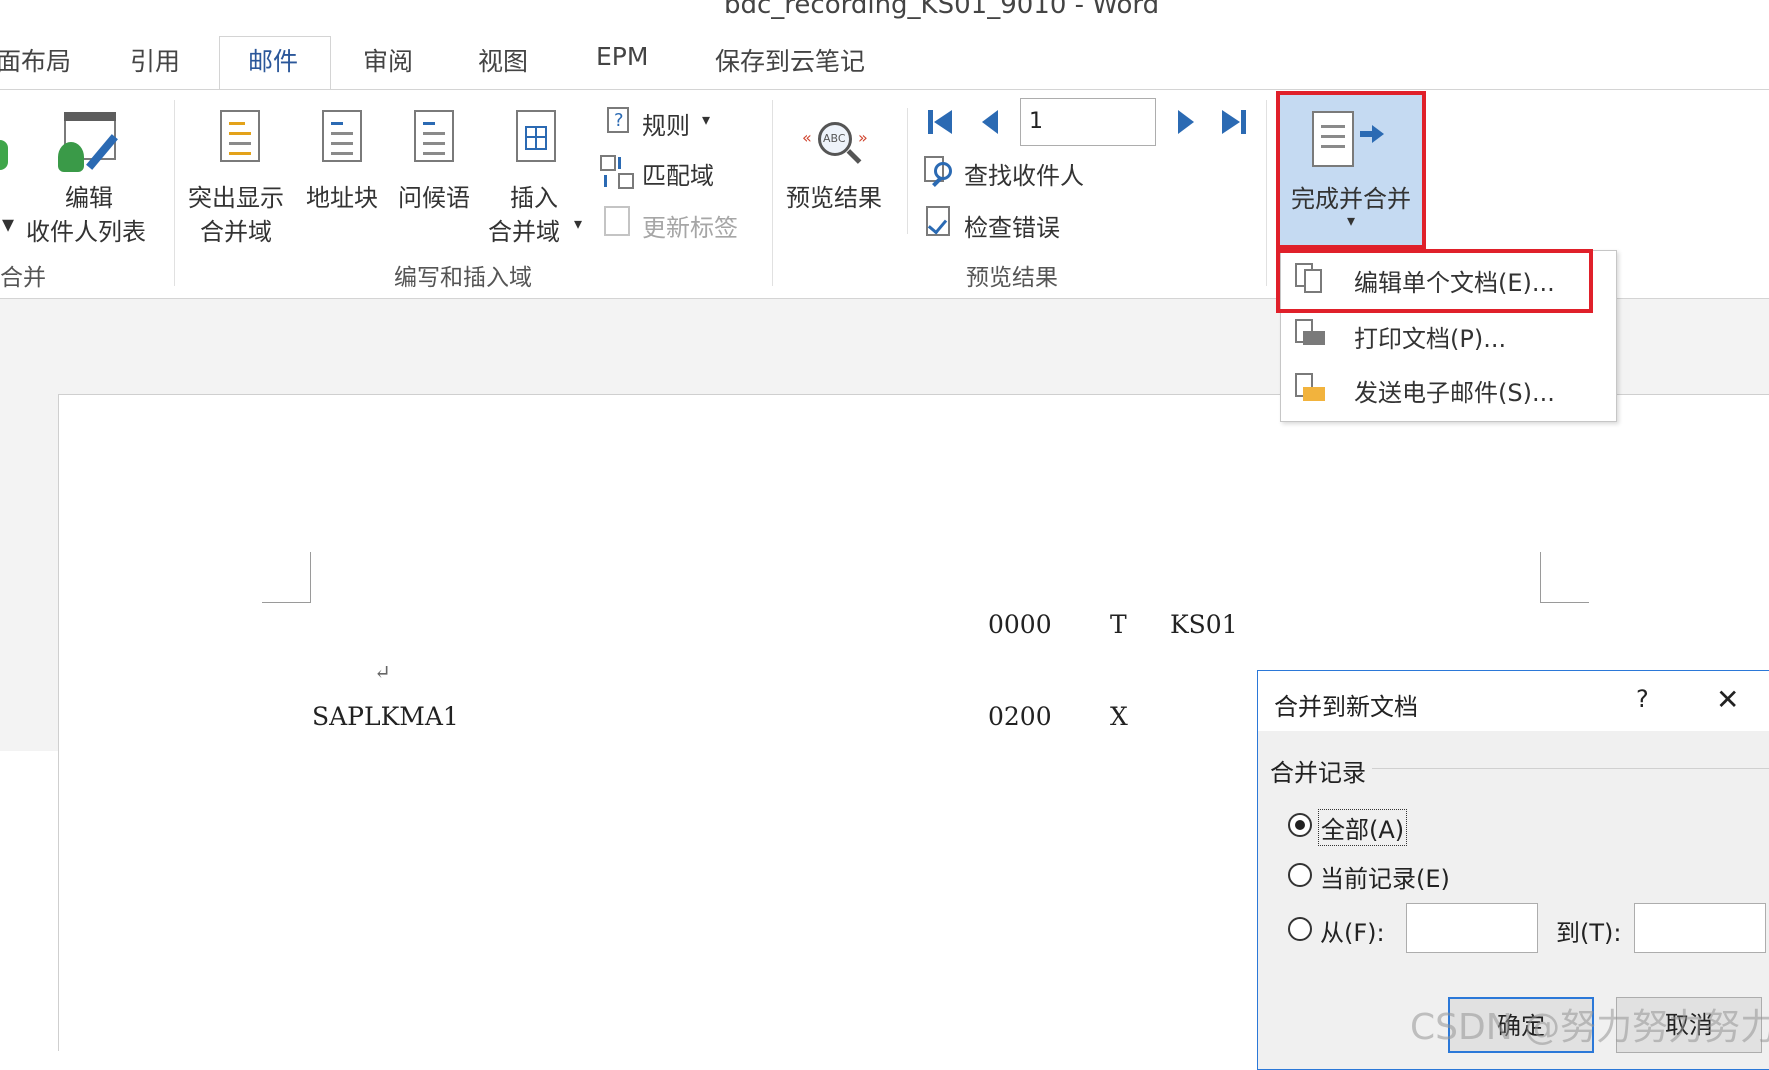 Image resolution: width=1769 pixels, height=1070 pixels. I want to click on tab-view: 视图, so click(503, 60).